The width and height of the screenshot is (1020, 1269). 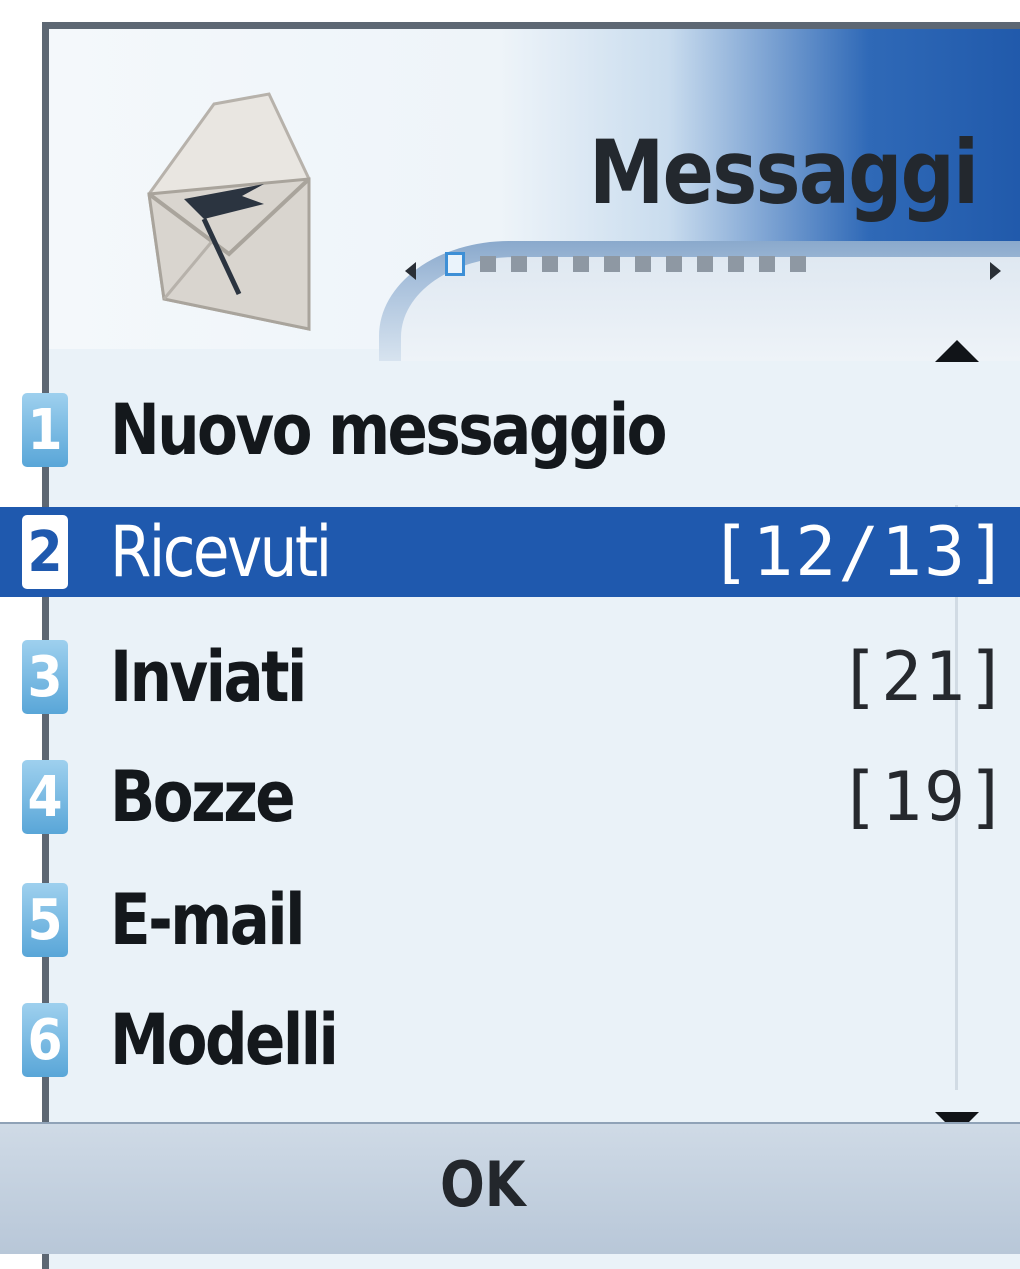 I want to click on number-badge: 5, so click(x=45, y=920).